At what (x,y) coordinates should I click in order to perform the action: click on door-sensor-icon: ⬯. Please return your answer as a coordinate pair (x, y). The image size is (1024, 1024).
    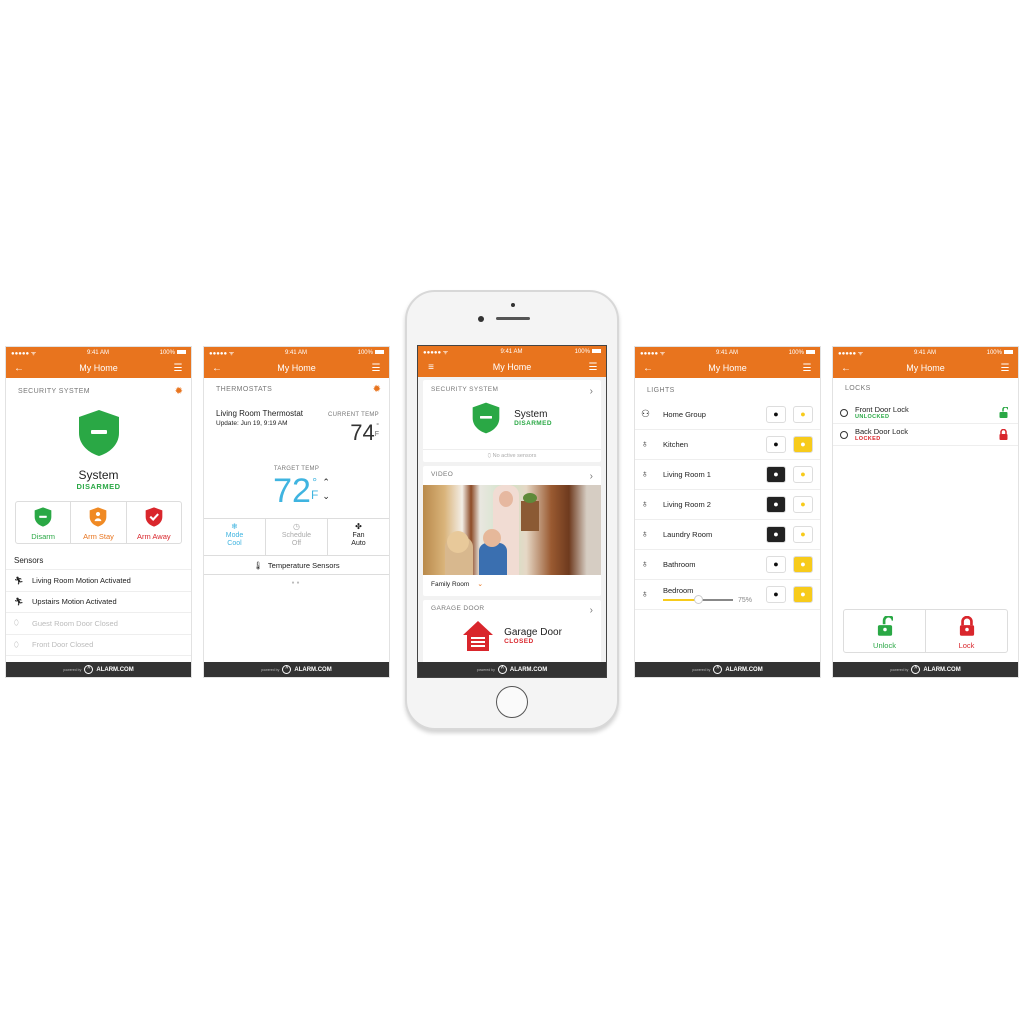
    Looking at the image, I should click on (16, 644).